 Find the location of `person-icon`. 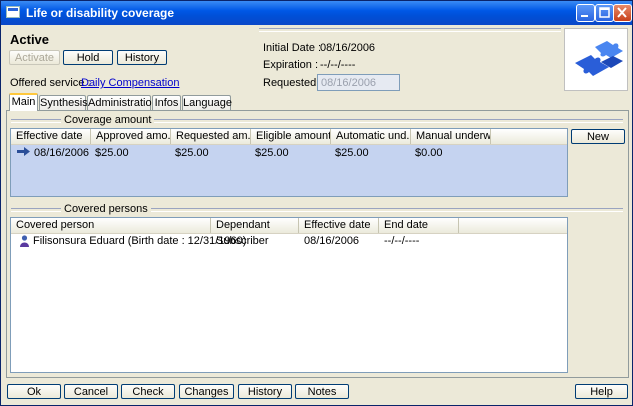

person-icon is located at coordinates (24, 242).